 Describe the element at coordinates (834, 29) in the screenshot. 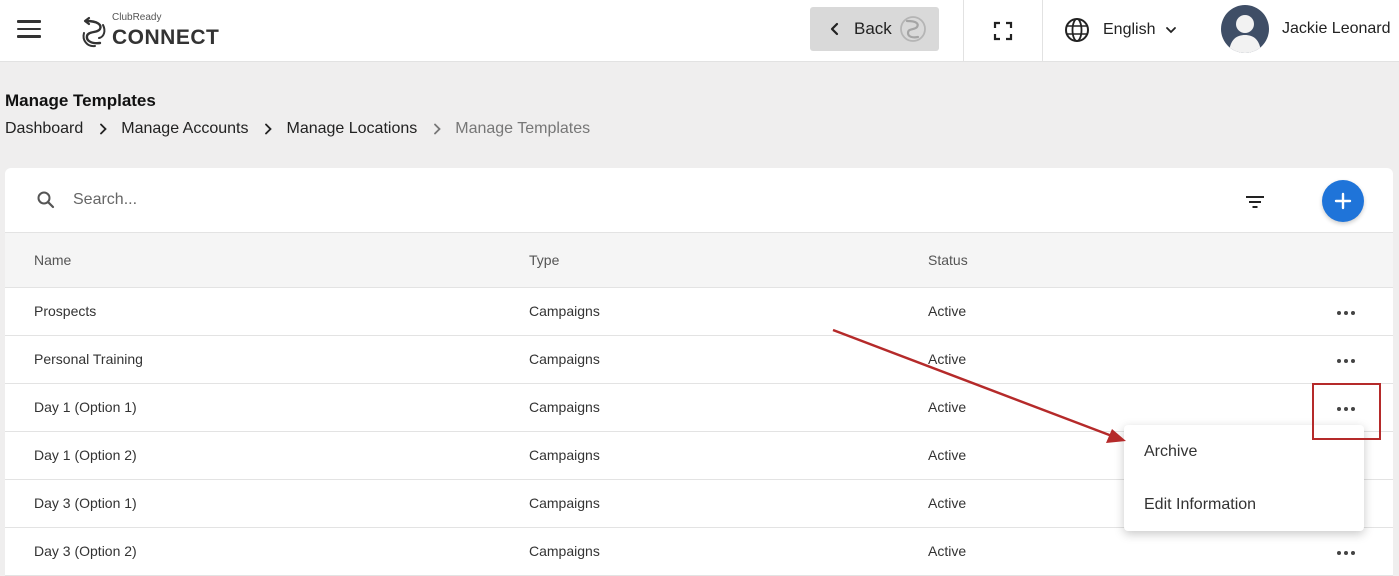

I see `chevron-left-icon` at that location.